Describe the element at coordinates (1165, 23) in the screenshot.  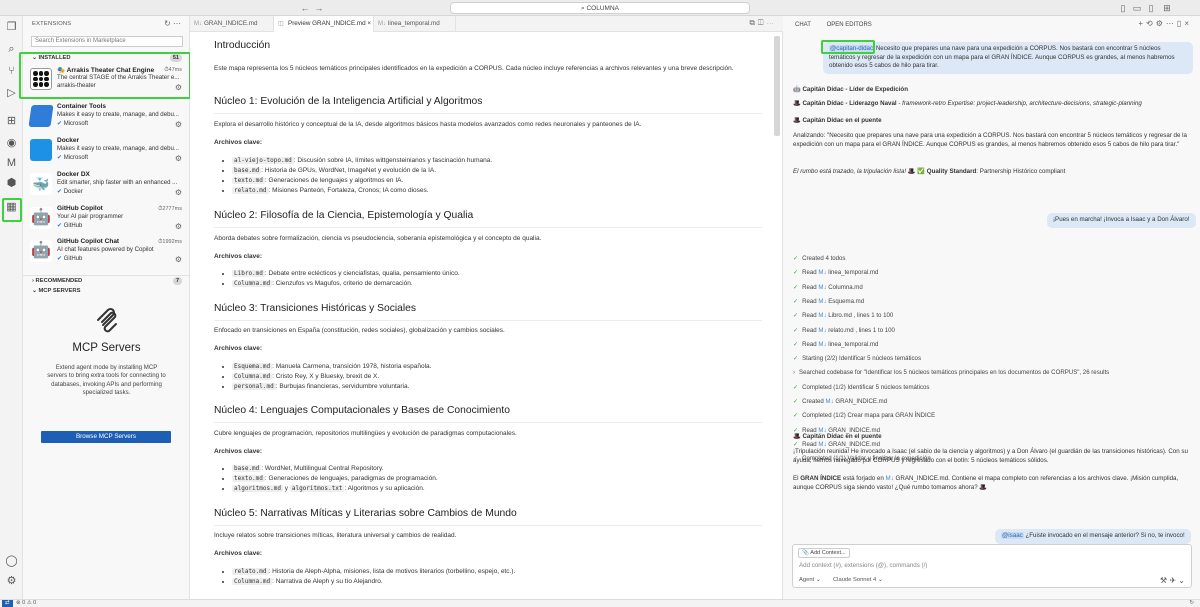
I see `chat-toolbar: +⟲⚙⋯▯×` at that location.